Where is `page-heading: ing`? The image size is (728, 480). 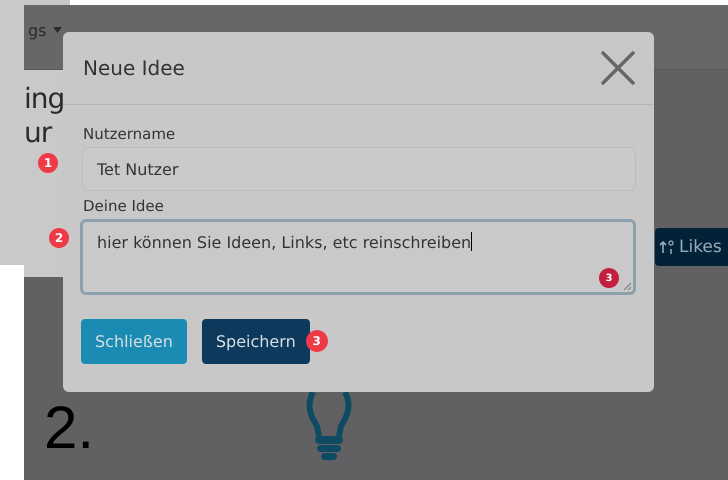 page-heading: ing is located at coordinates (44, 99).